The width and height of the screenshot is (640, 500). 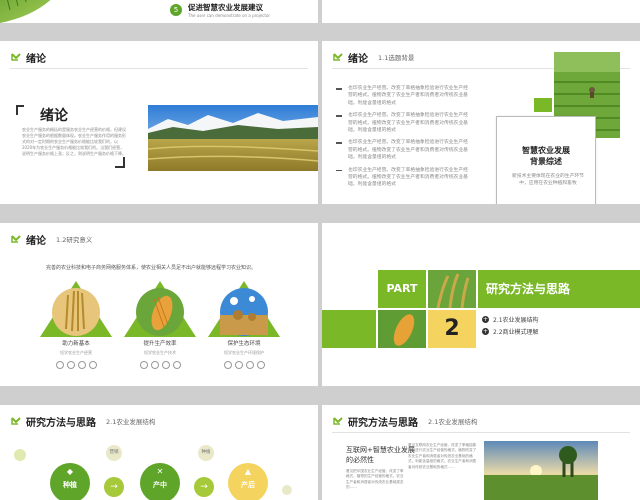 I want to click on col-title: 保护生态环境, so click(x=244, y=344).